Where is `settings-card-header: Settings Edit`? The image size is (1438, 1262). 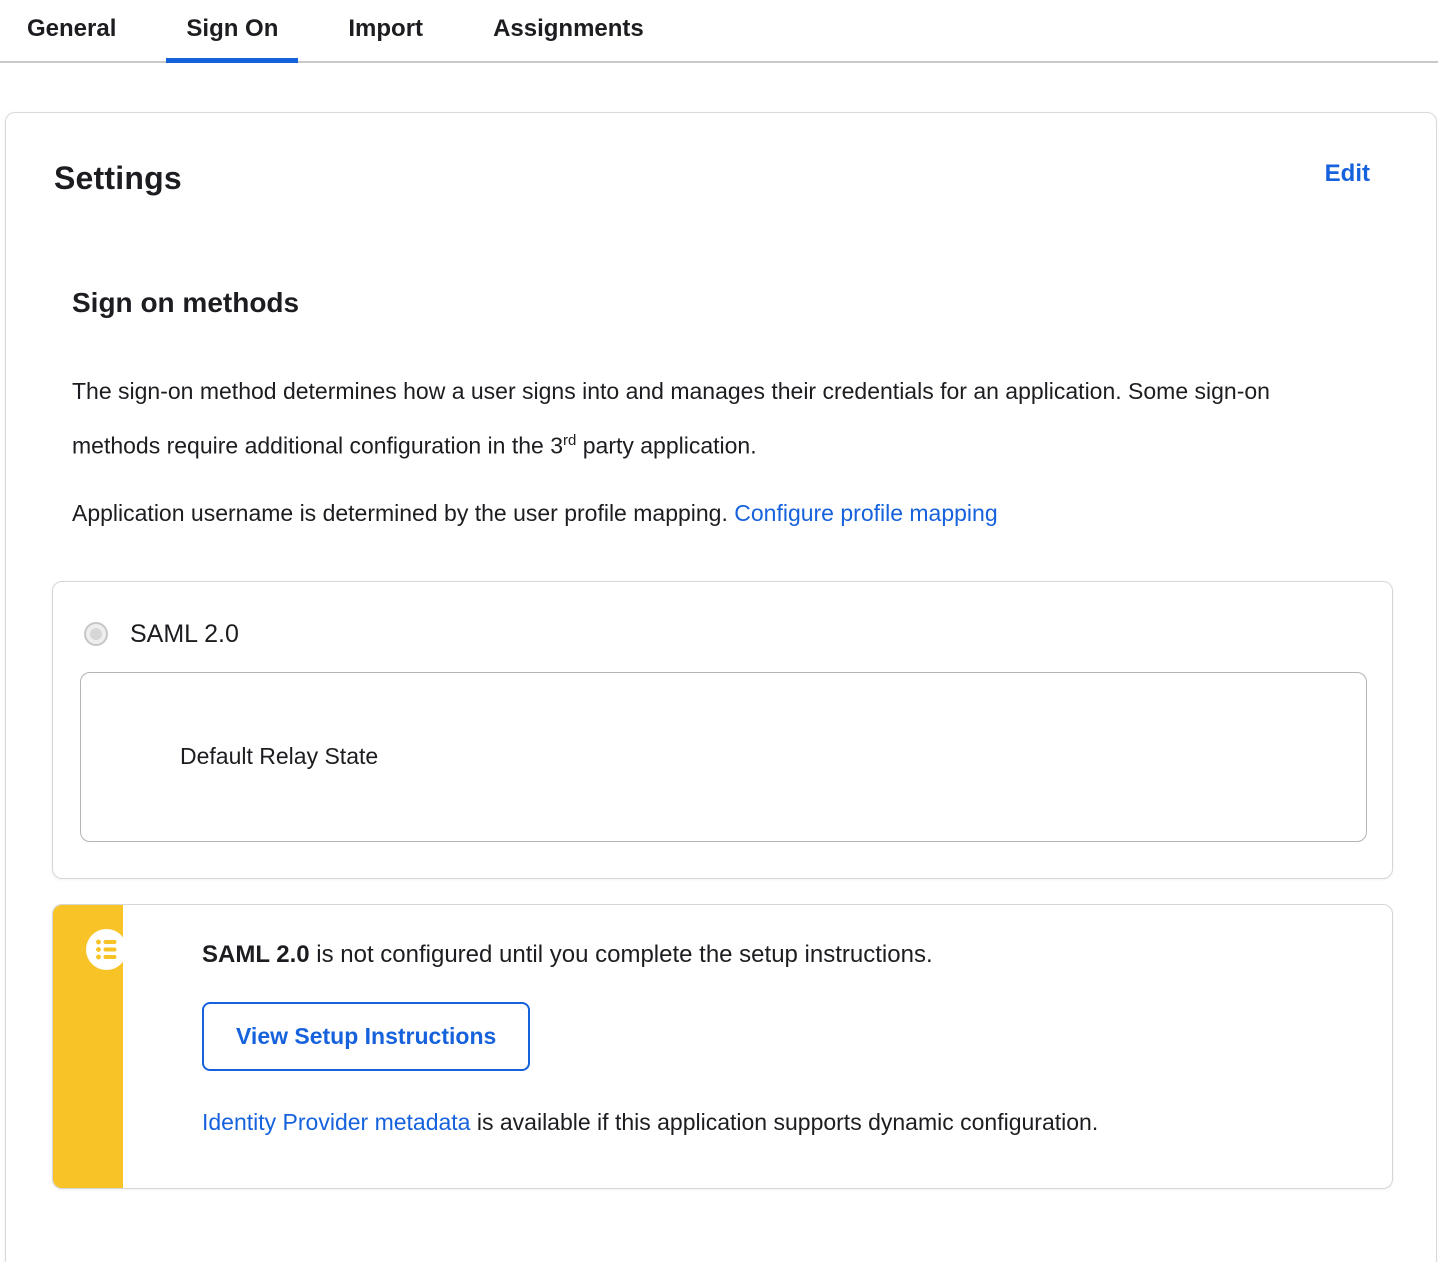 settings-card-header: Settings Edit is located at coordinates (721, 178).